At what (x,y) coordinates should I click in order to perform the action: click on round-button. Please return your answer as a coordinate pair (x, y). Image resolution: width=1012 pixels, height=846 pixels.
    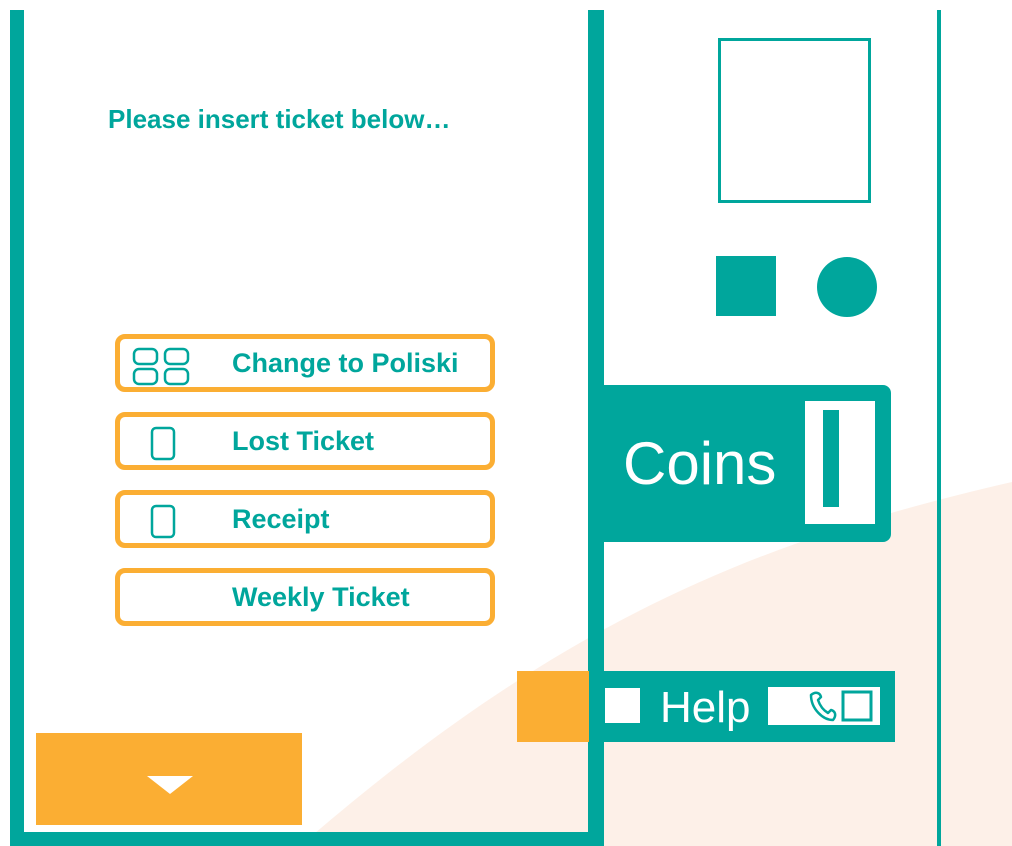
    Looking at the image, I should click on (847, 287).